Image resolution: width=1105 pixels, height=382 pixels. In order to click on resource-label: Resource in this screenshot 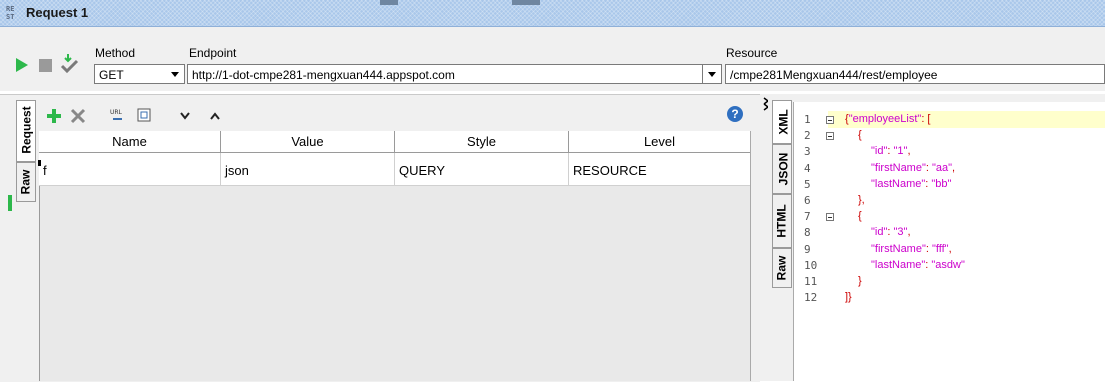, I will do `click(752, 53)`.